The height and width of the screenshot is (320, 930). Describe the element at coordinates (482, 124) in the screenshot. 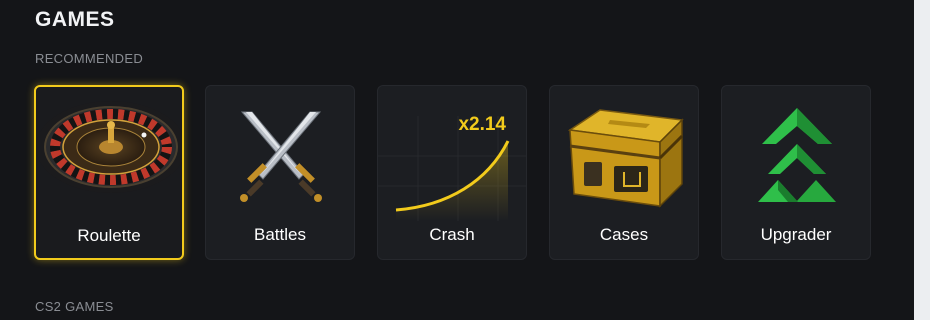

I see `crash-multiplier: x2.14` at that location.